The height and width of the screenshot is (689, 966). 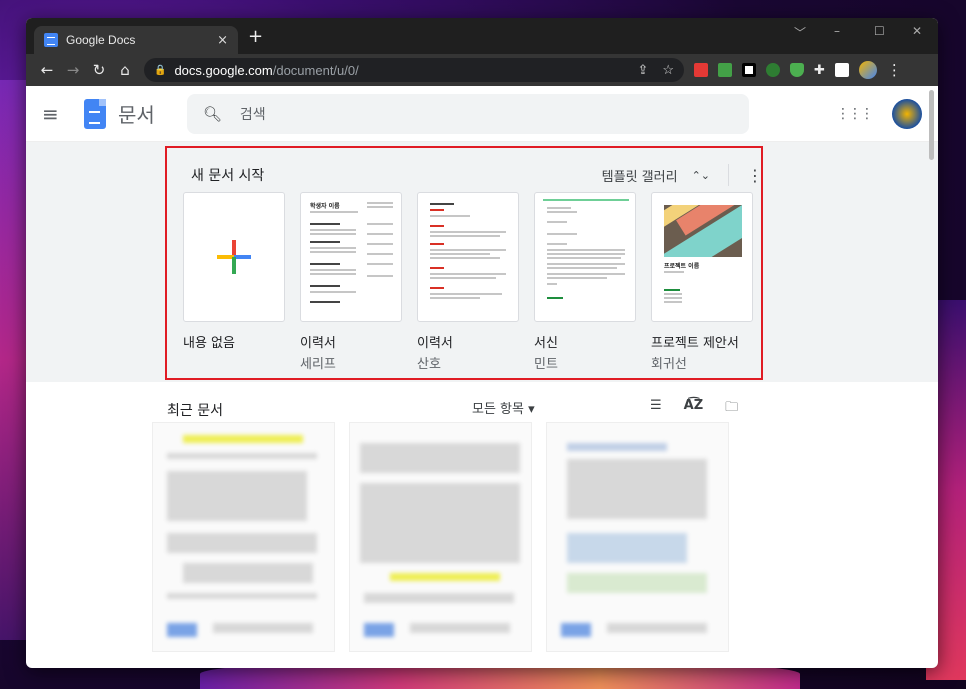 What do you see at coordinates (640, 175) in the screenshot?
I see `template-gallery-button: 템플릿 갤러리` at bounding box center [640, 175].